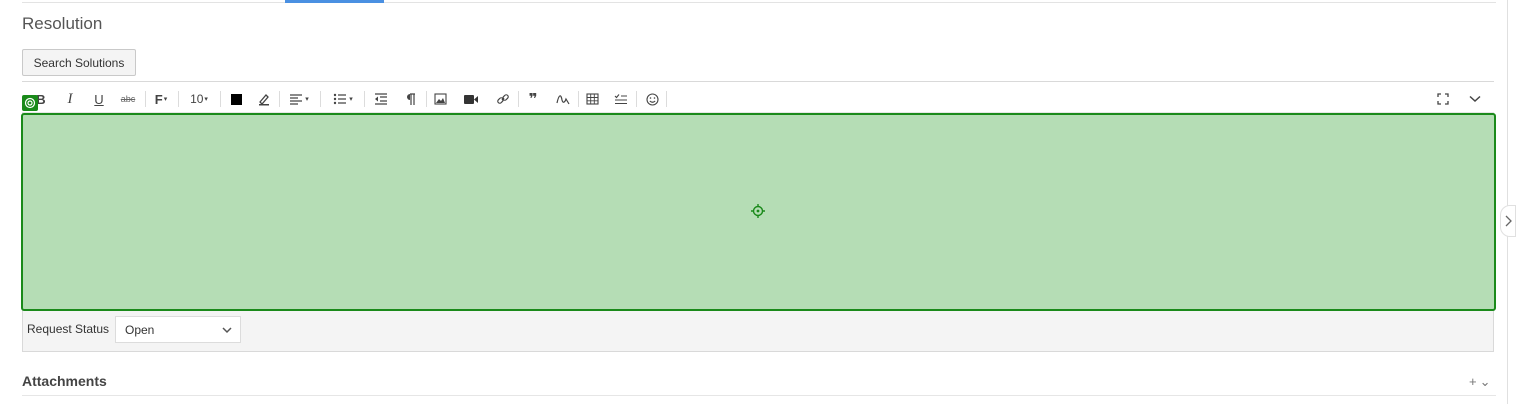  Describe the element at coordinates (759, 395) in the screenshot. I see `attachments-divider` at that location.